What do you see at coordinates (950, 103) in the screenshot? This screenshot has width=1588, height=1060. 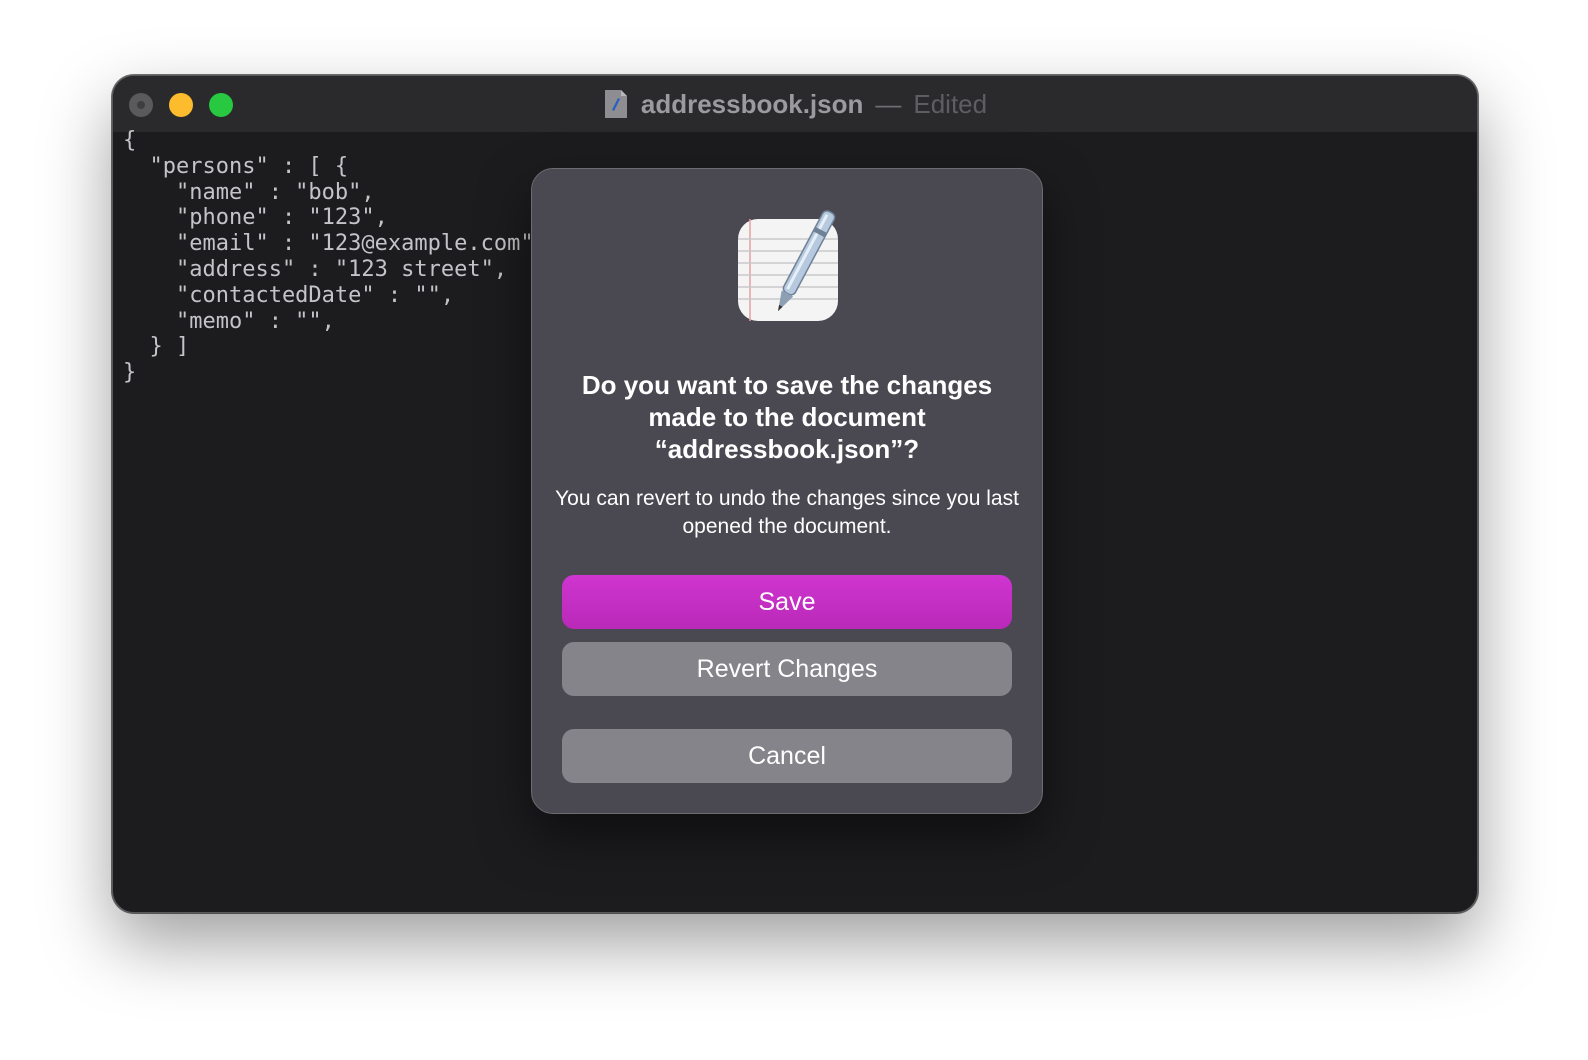 I see `edited-status: Edited` at bounding box center [950, 103].